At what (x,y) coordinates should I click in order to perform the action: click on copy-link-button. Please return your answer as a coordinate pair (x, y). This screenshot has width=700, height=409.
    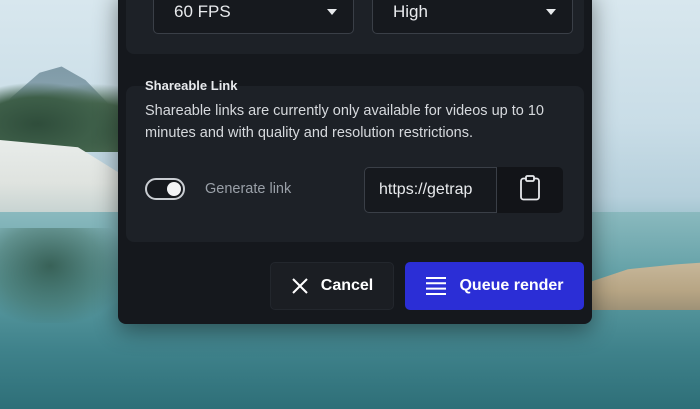
    Looking at the image, I should click on (530, 190).